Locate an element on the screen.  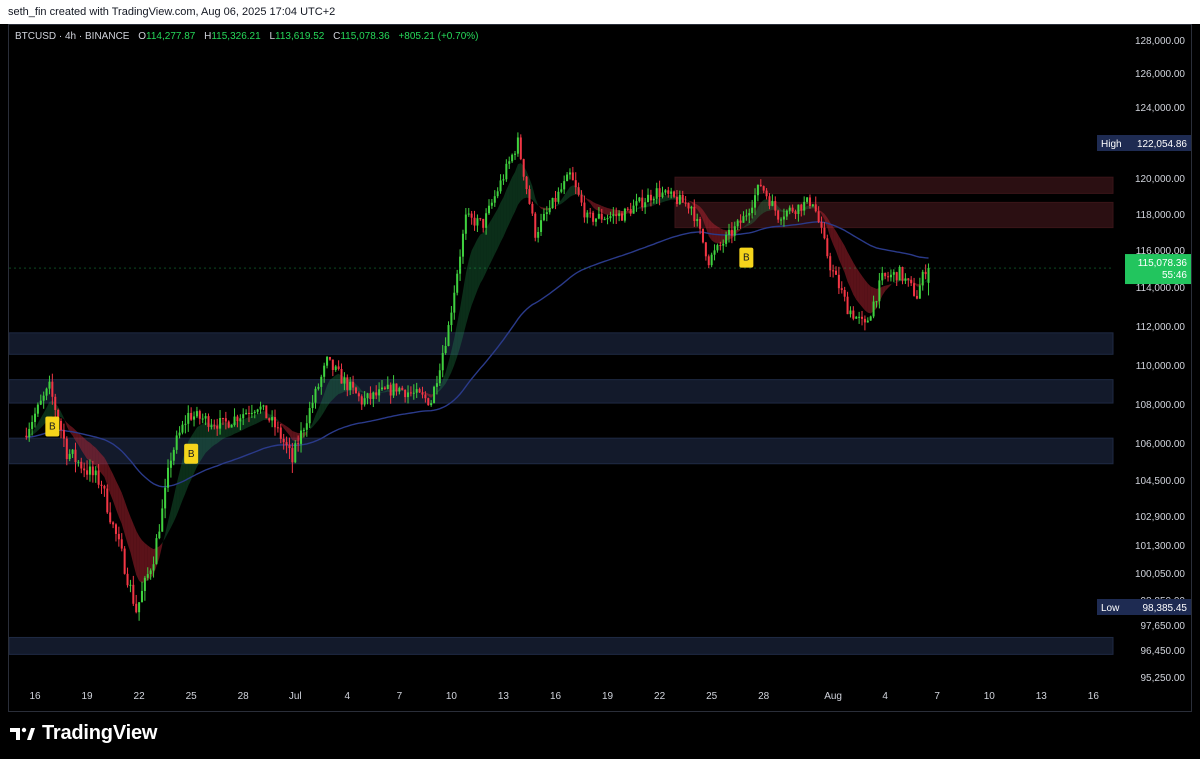
x-tick-label: 16 is located at coordinates (1094, 696).